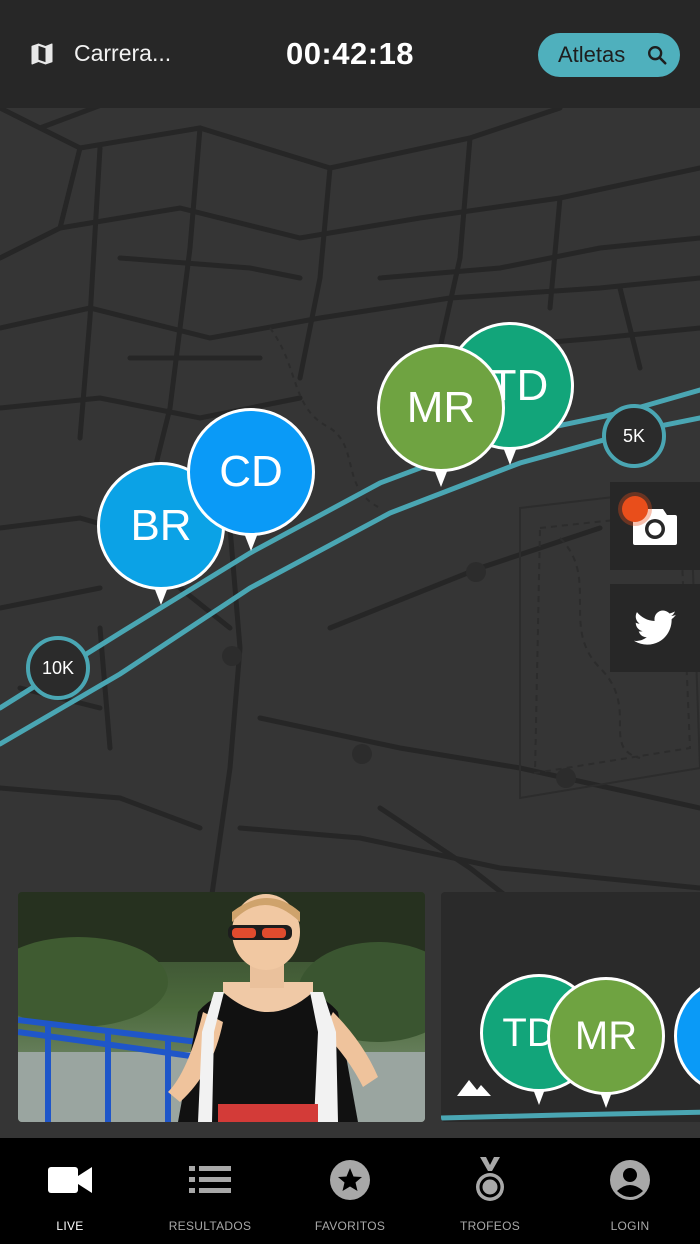 The height and width of the screenshot is (1244, 700). Describe the element at coordinates (70, 1180) in the screenshot. I see `video-camera-icon` at that location.